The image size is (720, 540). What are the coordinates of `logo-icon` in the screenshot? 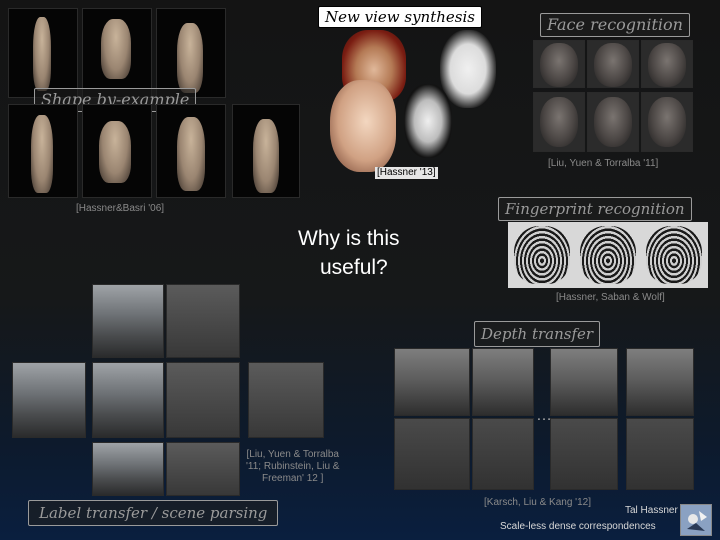 It's located at (696, 520).